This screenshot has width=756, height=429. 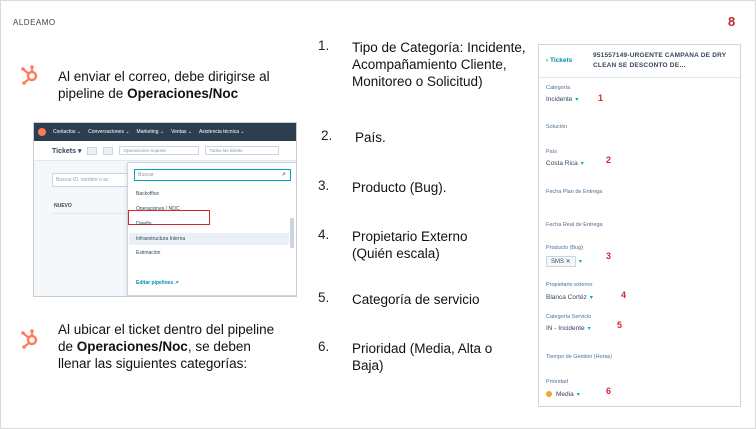 I want to click on product-select: SMS ✕ ▾, so click(x=564, y=261).